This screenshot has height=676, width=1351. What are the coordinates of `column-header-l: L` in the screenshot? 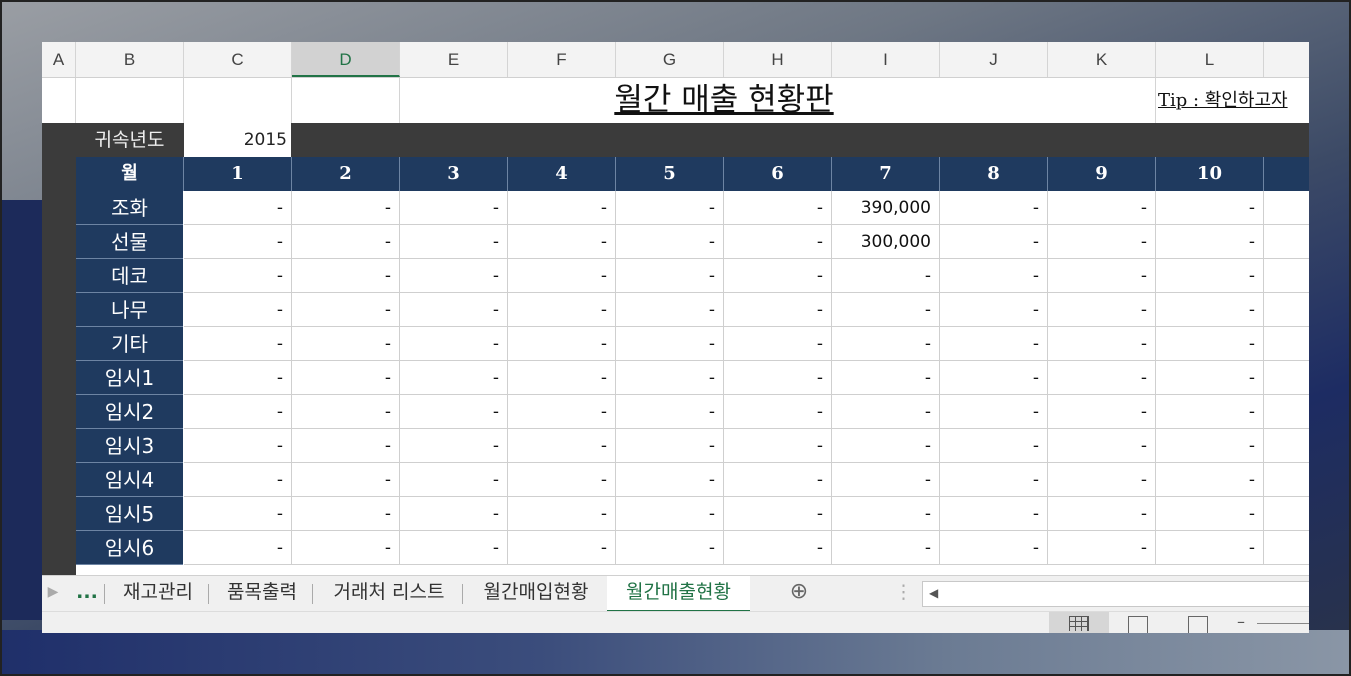 It's located at (1210, 59).